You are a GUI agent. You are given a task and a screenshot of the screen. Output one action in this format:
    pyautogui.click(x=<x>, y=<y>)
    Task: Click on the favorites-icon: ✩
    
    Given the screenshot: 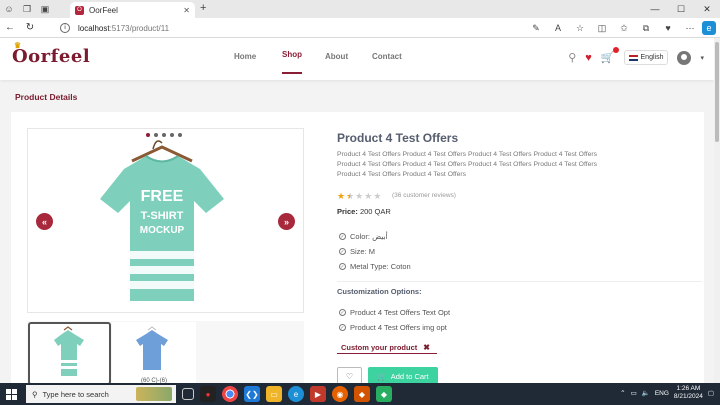 What is the action you would take?
    pyautogui.click(x=624, y=28)
    